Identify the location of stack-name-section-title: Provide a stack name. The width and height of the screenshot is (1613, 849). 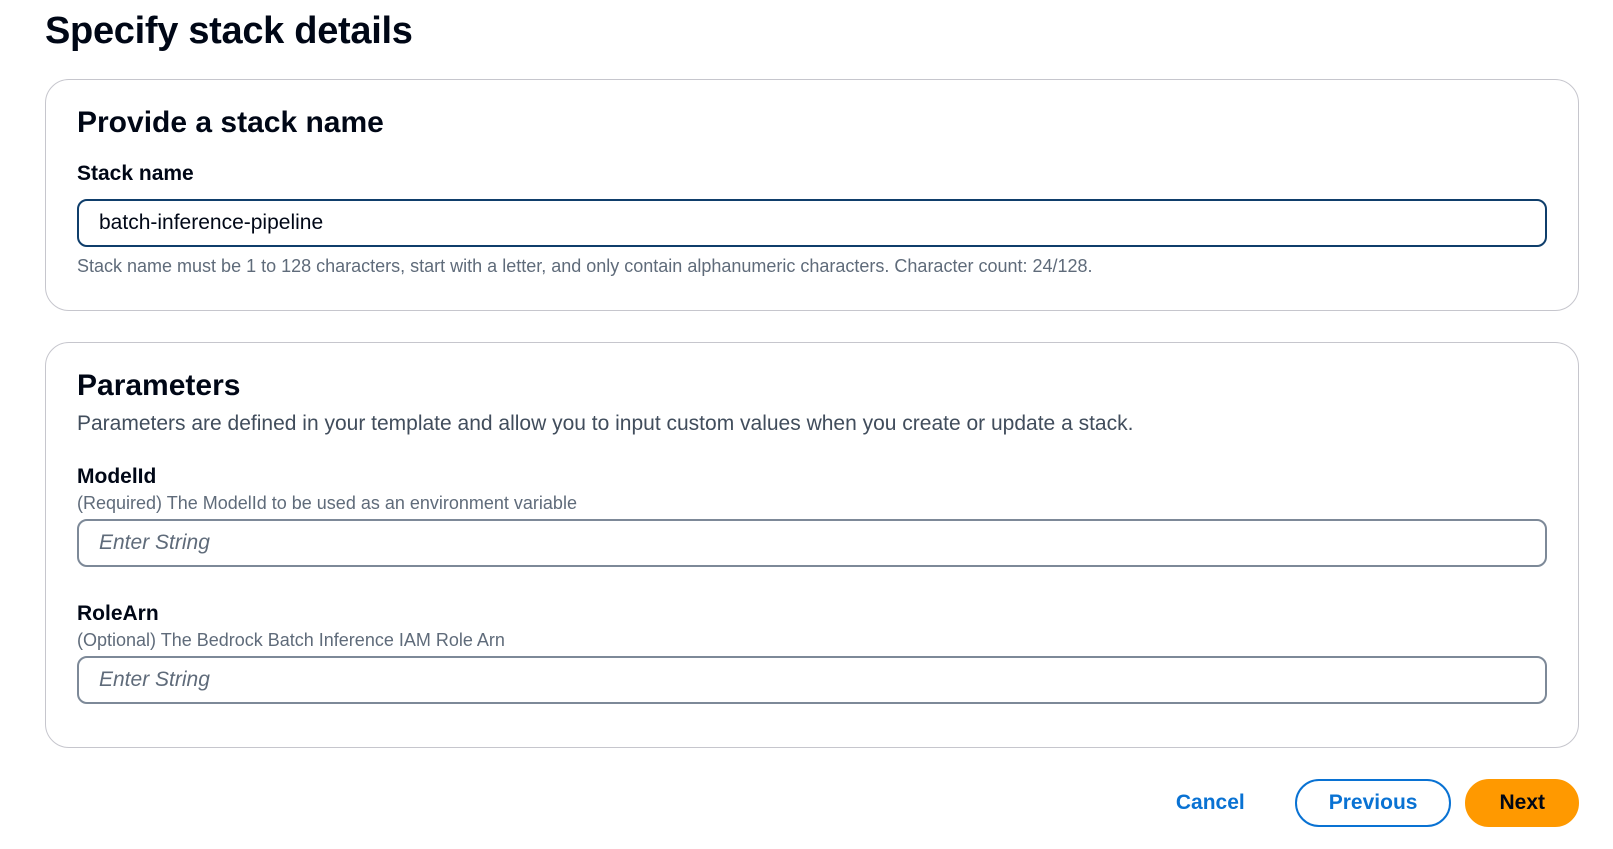
(230, 122).